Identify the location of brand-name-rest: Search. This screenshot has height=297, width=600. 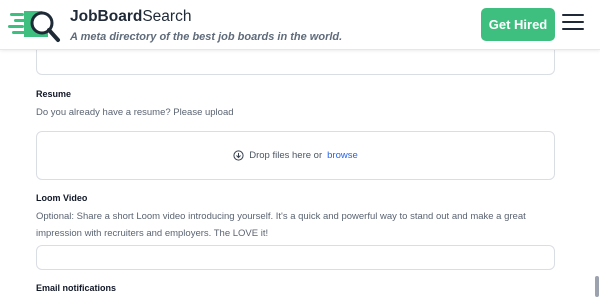
(167, 16).